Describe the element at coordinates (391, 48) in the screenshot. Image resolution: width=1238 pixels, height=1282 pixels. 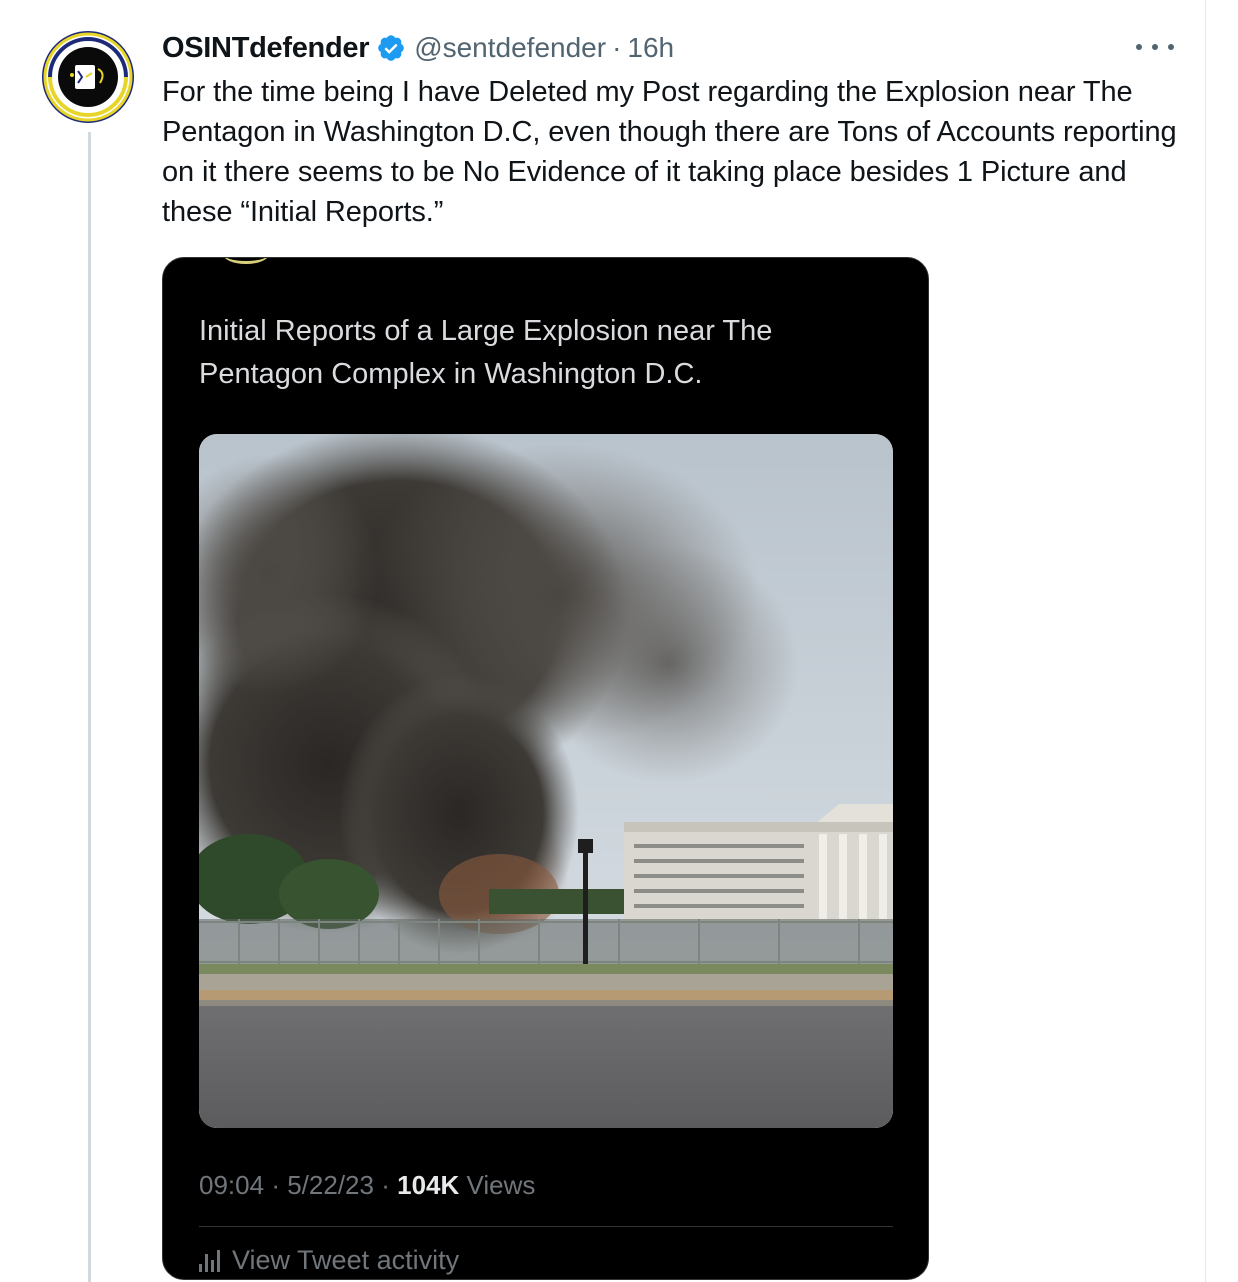
I see `verified-badge-icon` at that location.